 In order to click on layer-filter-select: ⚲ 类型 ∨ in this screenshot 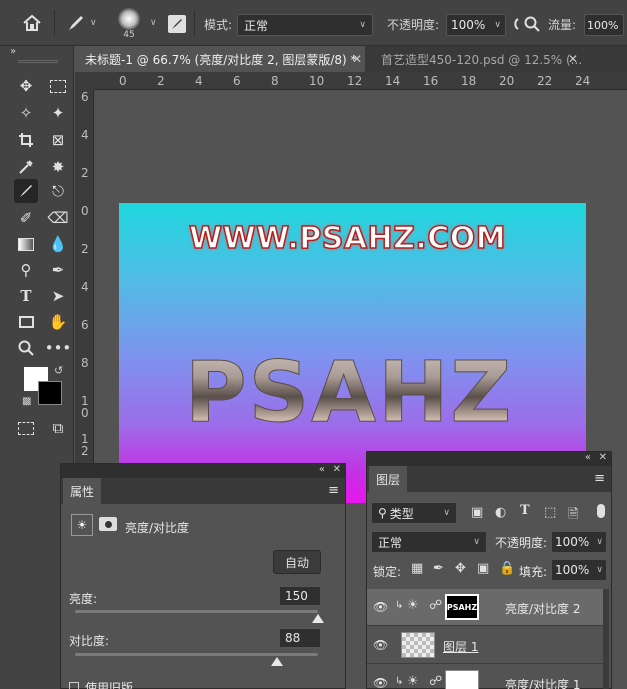, I will do `click(414, 513)`.